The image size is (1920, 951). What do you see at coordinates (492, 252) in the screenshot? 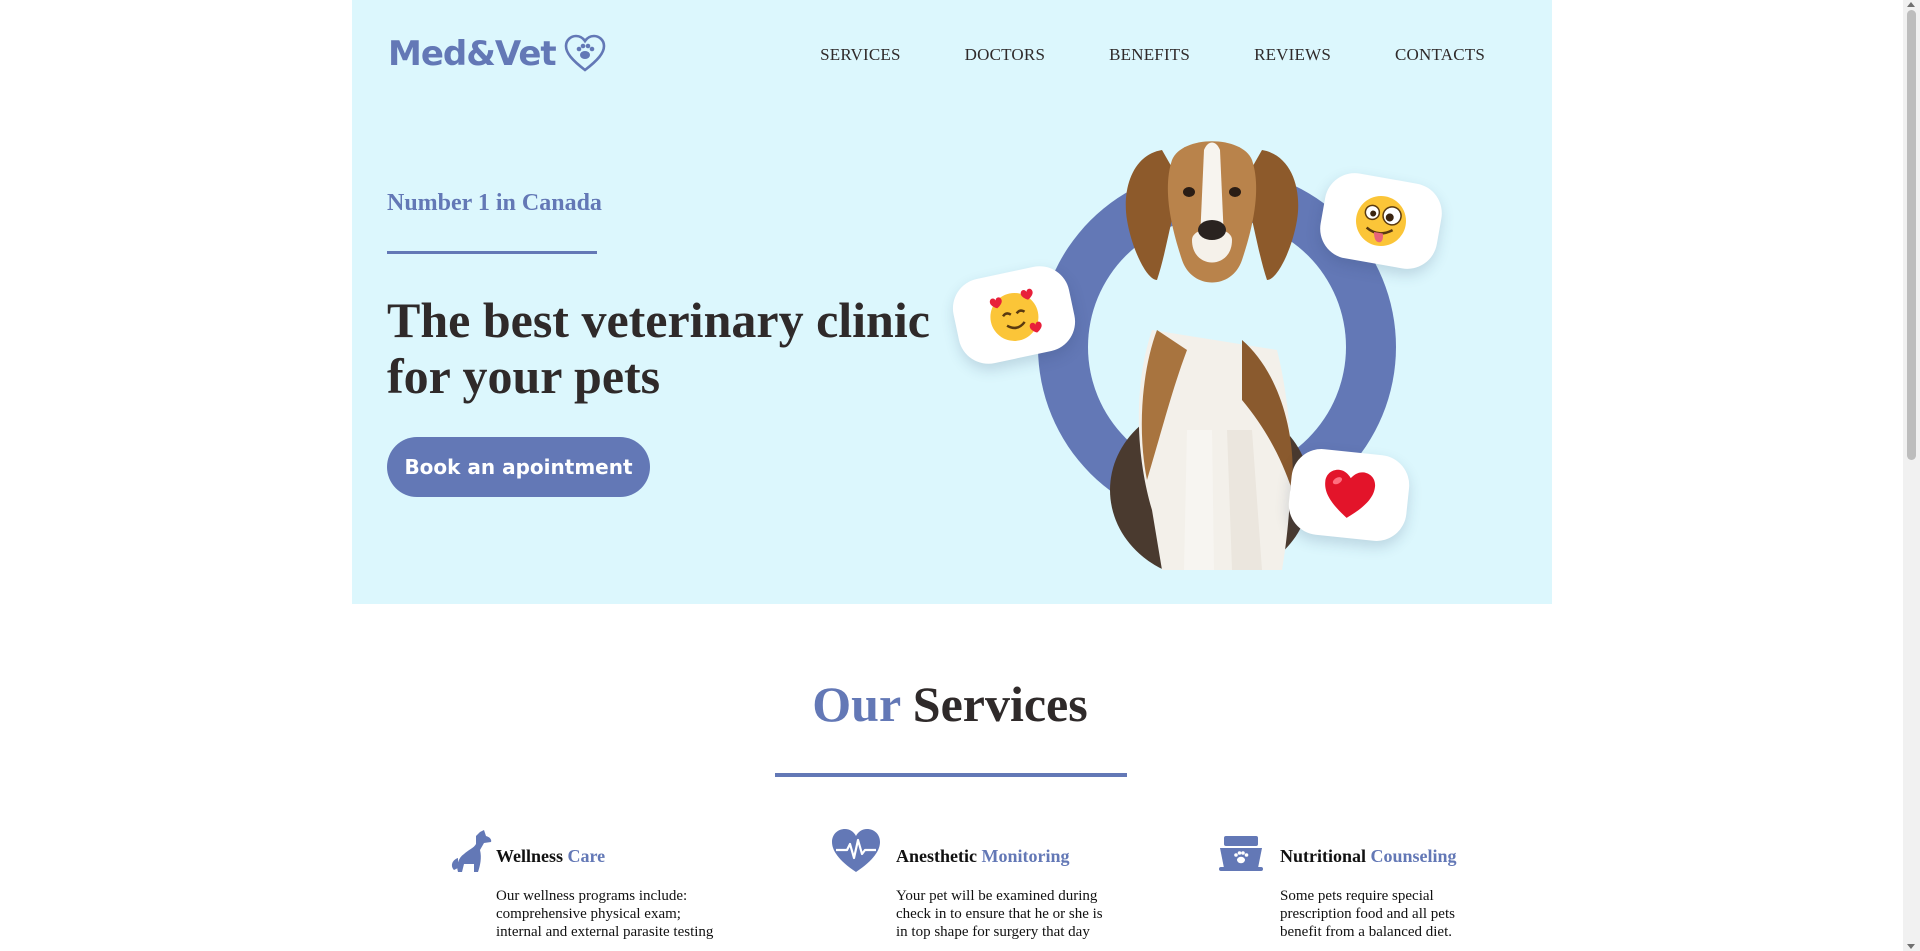
I see `eyebrow-divider` at bounding box center [492, 252].